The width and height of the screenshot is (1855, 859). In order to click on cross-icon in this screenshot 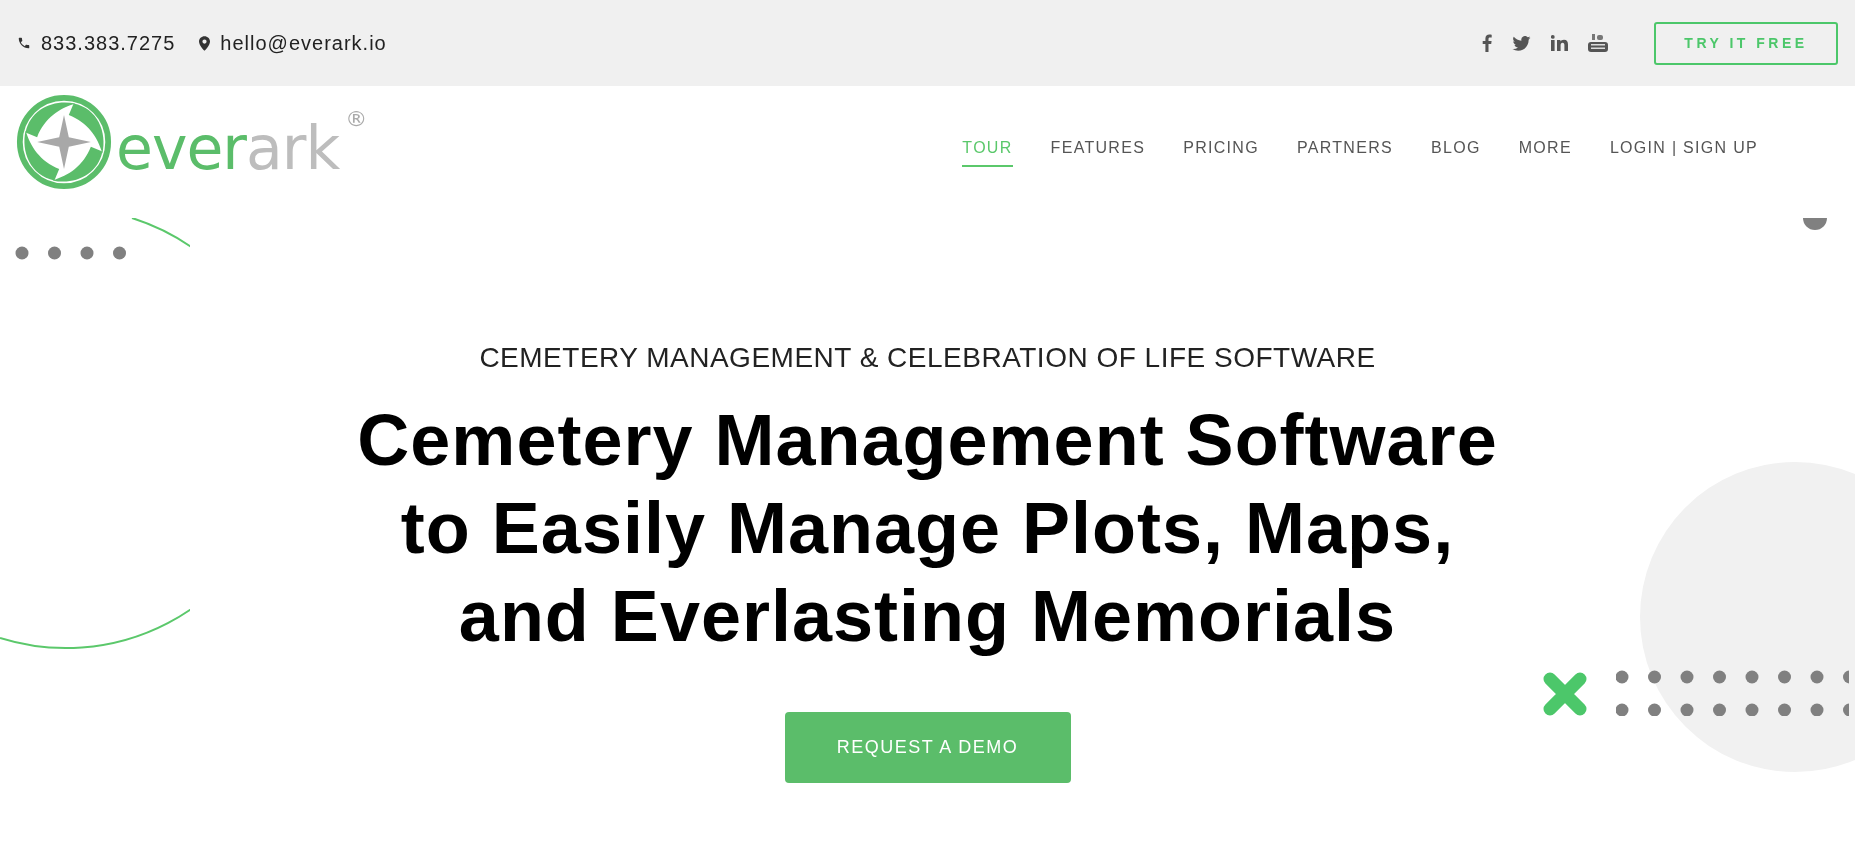, I will do `click(1565, 694)`.